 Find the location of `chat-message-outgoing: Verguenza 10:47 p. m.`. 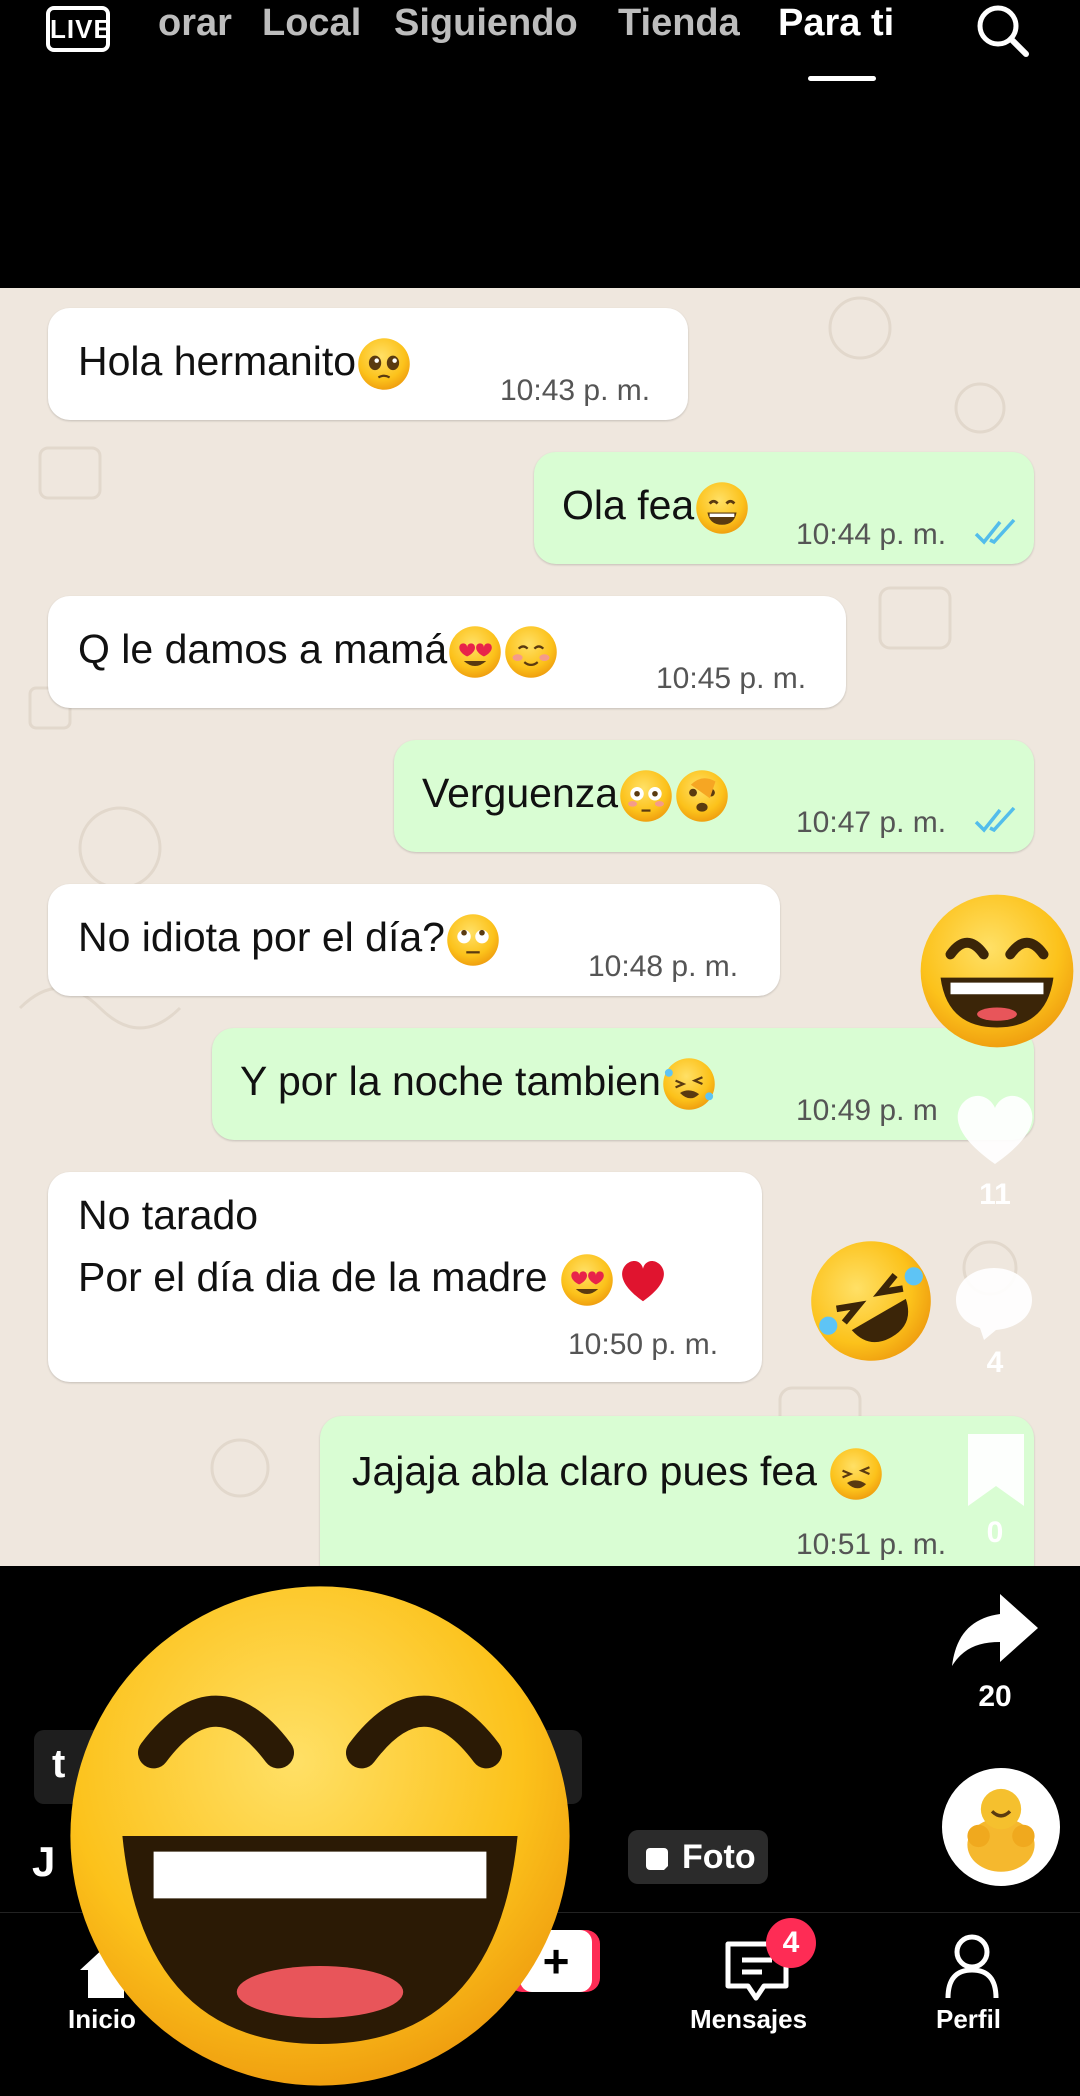

chat-message-outgoing: Verguenza 10:47 p. m. is located at coordinates (714, 796).